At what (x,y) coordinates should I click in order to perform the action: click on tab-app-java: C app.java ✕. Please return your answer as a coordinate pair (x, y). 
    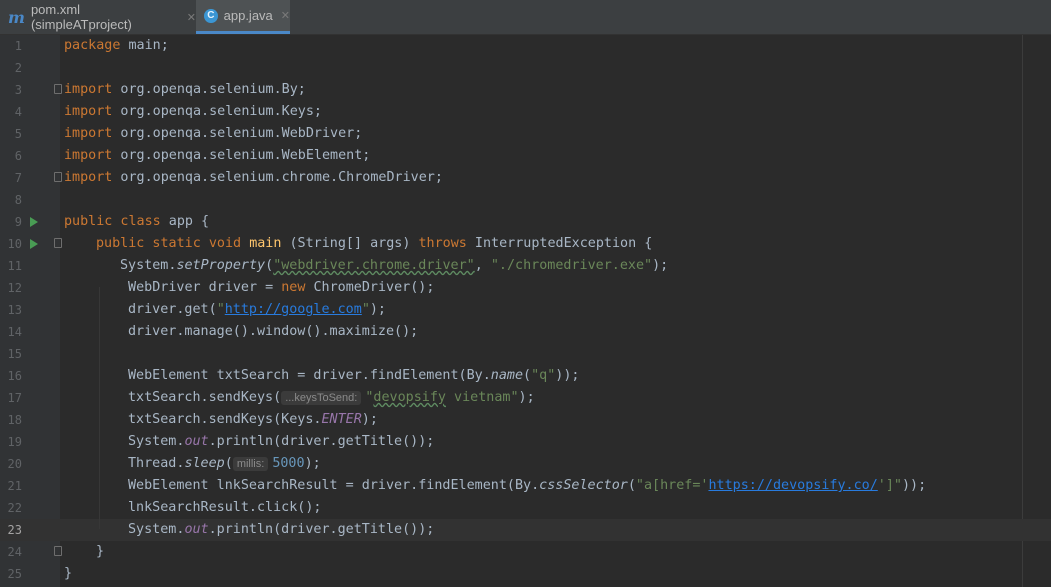
    Looking at the image, I should click on (243, 17).